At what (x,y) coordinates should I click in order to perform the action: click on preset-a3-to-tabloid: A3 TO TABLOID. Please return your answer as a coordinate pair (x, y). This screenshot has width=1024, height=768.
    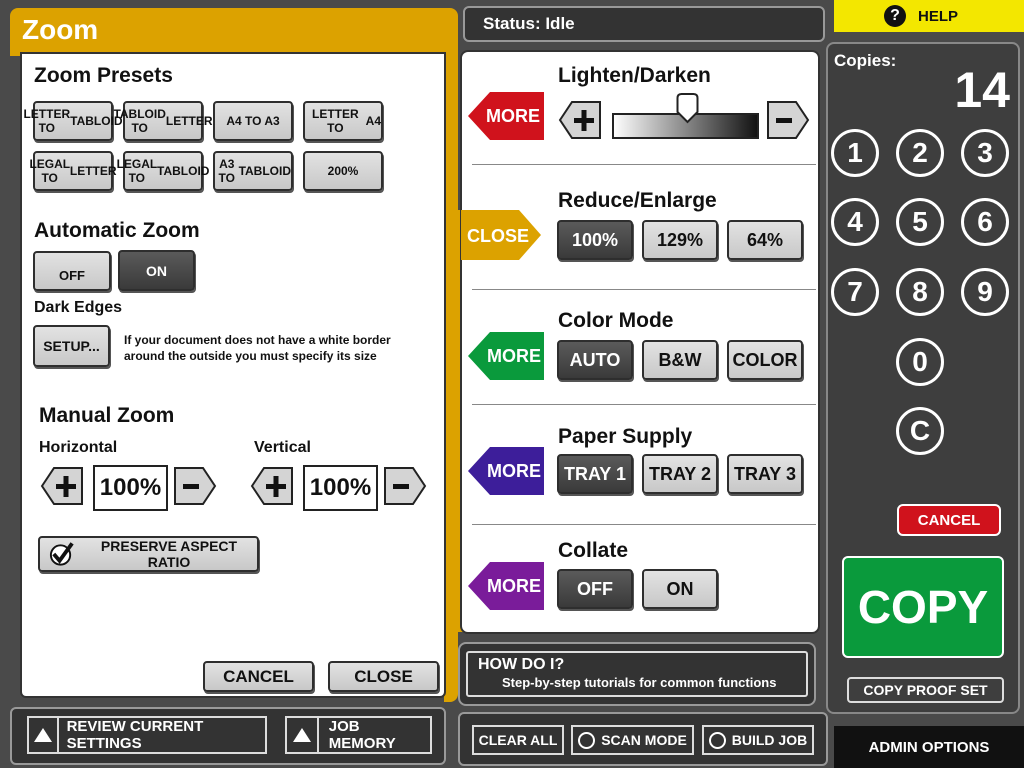
    Looking at the image, I should click on (253, 171).